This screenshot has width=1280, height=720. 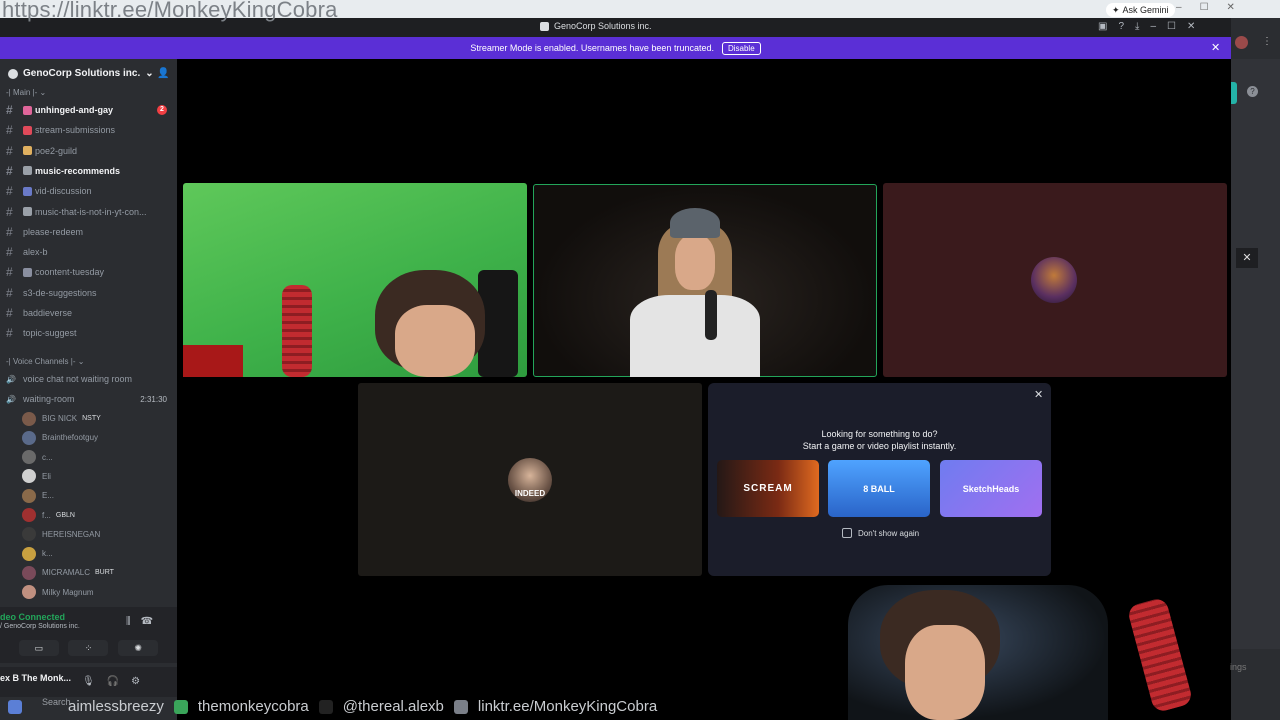 What do you see at coordinates (38, 648) in the screenshot?
I see `screen-share-button: ▭` at bounding box center [38, 648].